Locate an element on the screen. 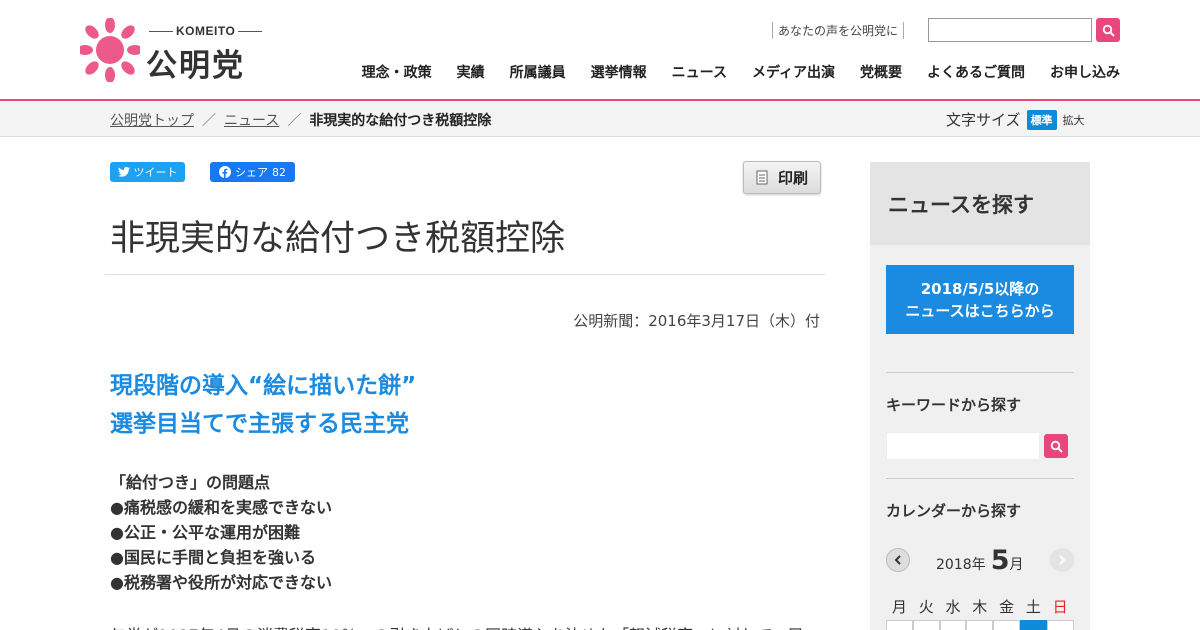 The image size is (1200, 630). calendar-day-row is located at coordinates (980, 625).